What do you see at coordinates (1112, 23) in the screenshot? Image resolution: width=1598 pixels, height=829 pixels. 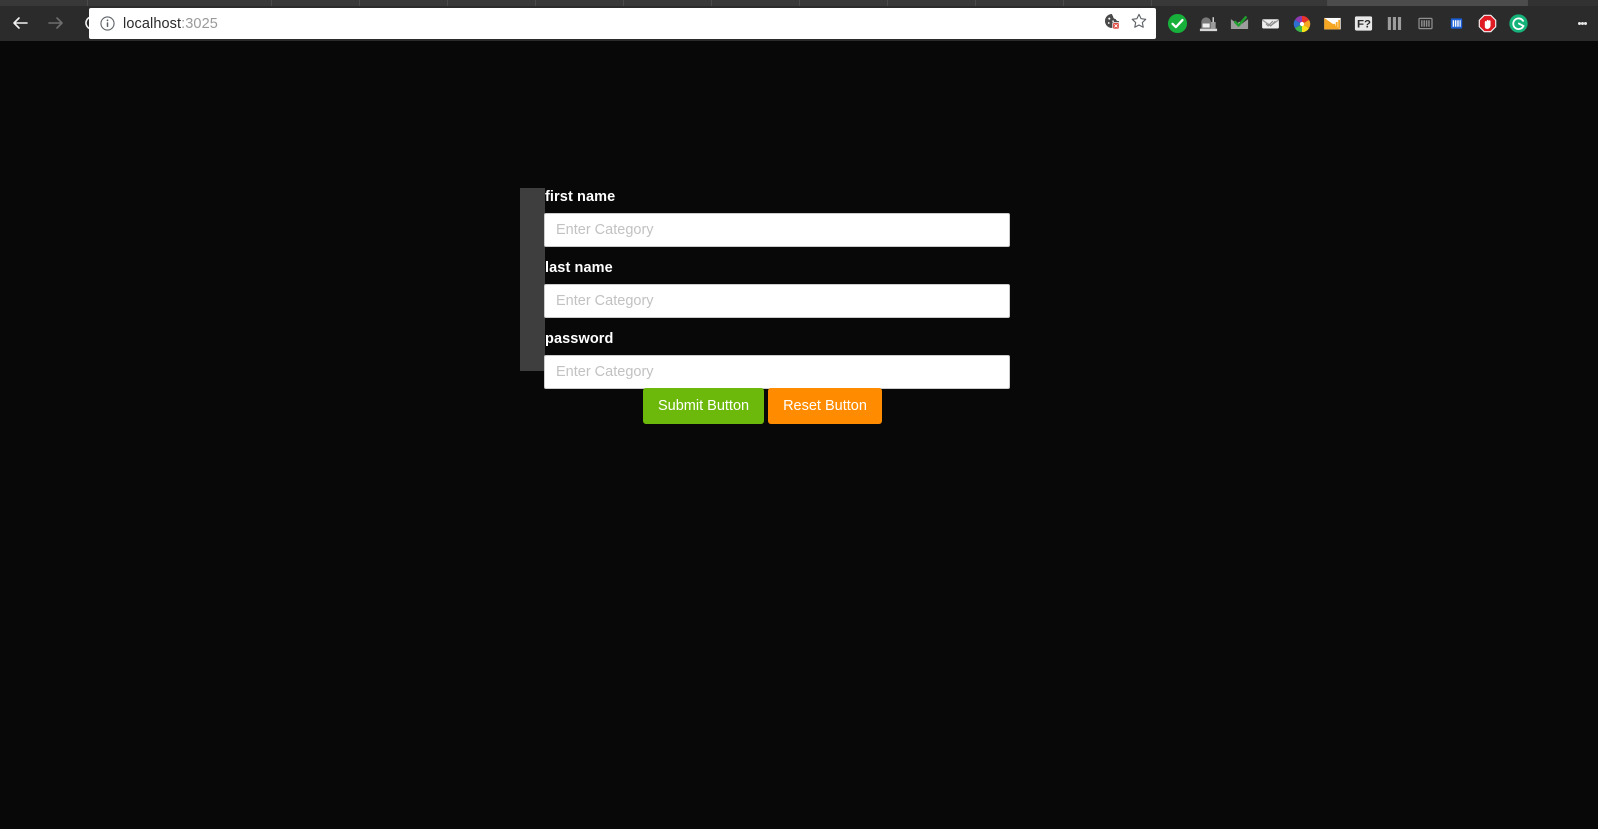 I see `cookie-blocked-icon` at bounding box center [1112, 23].